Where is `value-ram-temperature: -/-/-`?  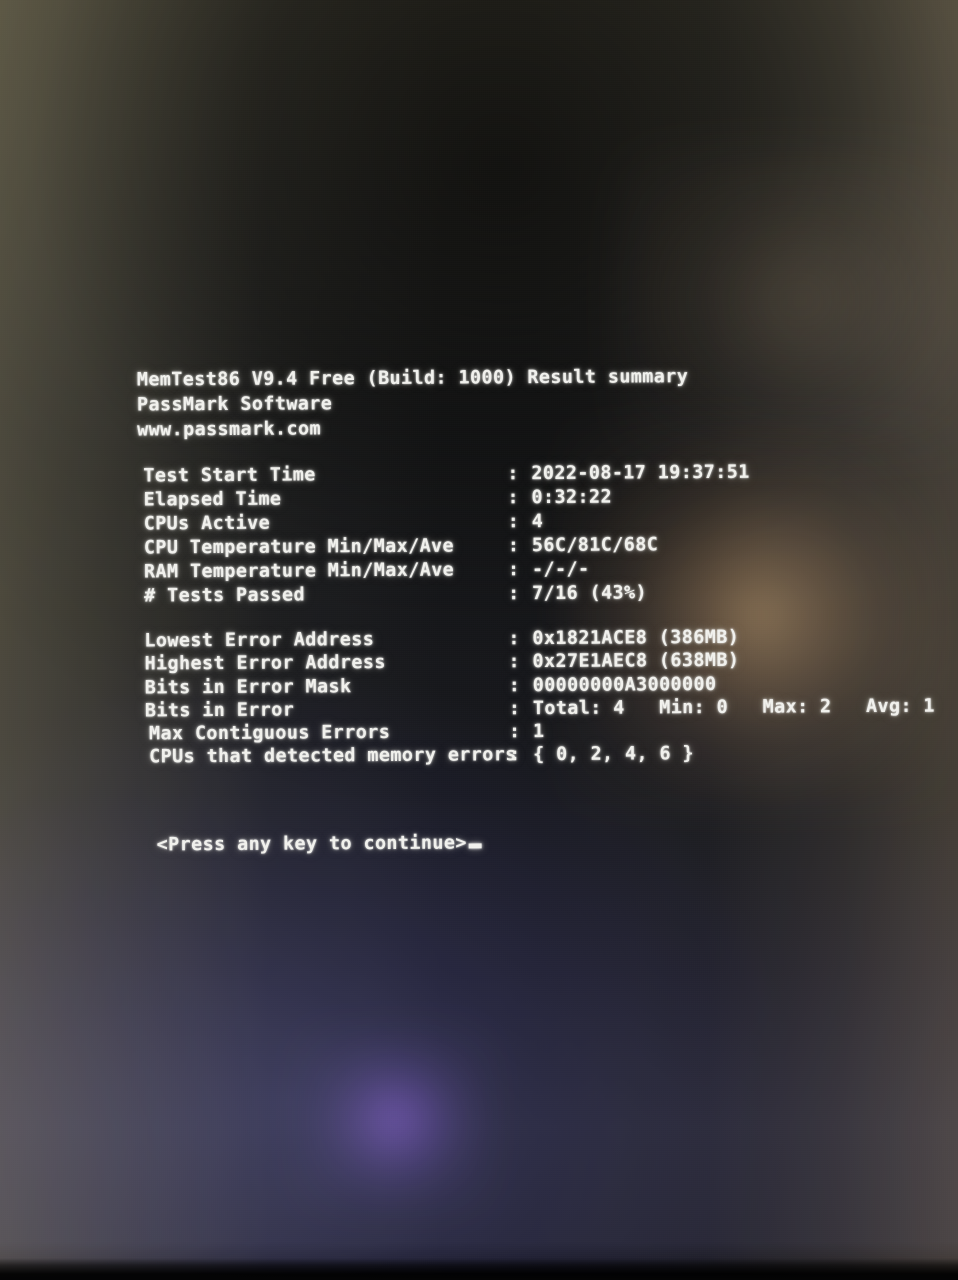 value-ram-temperature: -/-/- is located at coordinates (560, 569).